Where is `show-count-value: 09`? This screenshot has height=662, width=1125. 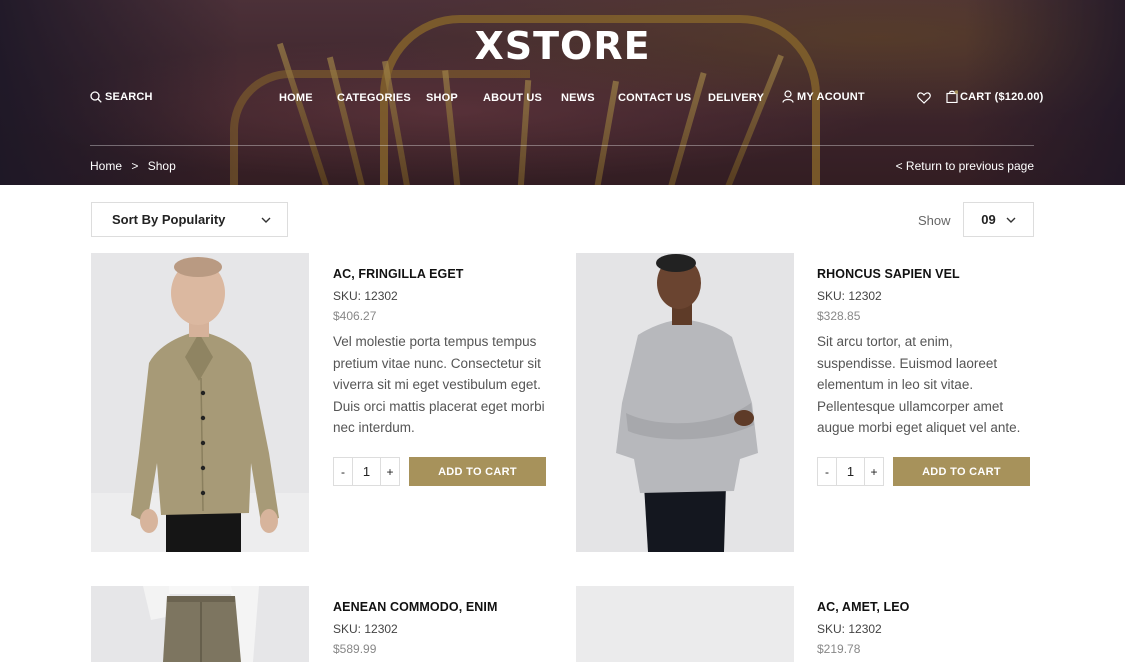 show-count-value: 09 is located at coordinates (988, 219).